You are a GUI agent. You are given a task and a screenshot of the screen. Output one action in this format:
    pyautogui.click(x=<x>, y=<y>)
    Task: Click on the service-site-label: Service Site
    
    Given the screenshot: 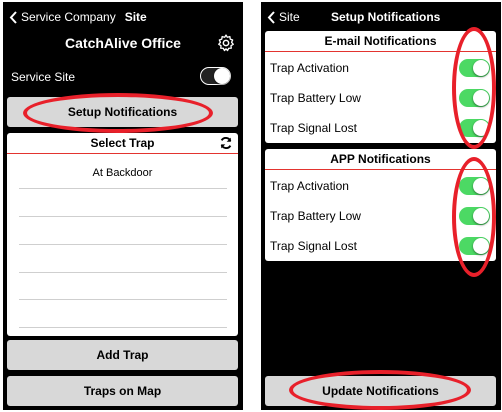 What is the action you would take?
    pyautogui.click(x=43, y=77)
    